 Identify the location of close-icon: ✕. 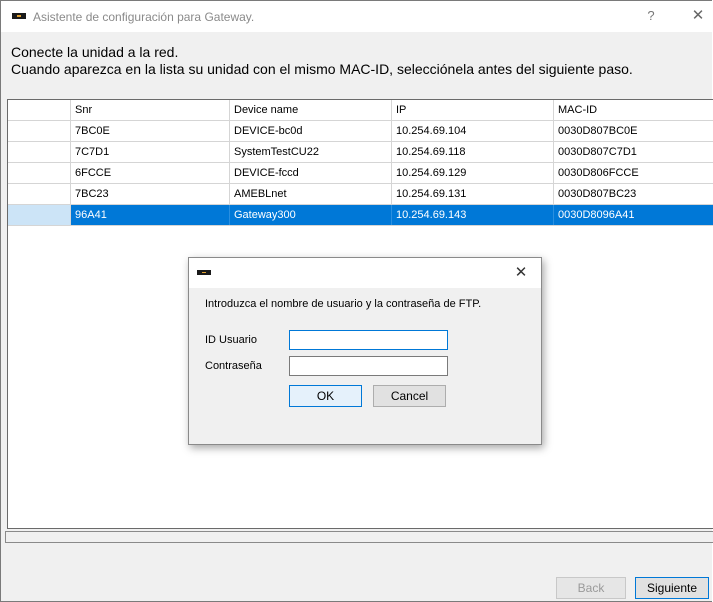
(698, 16).